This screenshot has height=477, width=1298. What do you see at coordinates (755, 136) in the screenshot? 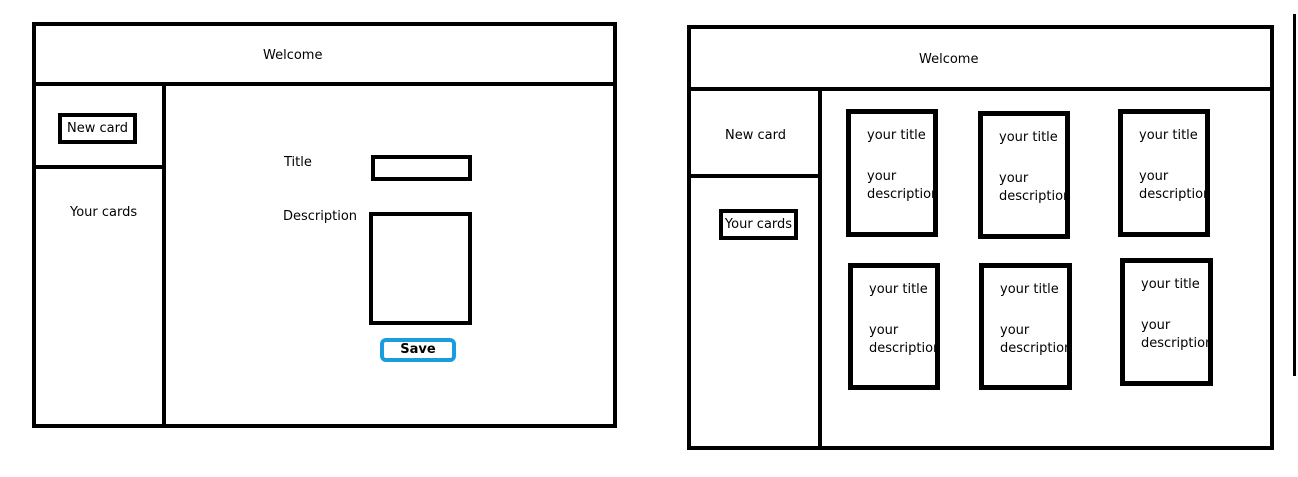
I see `right-new-card-link: New card` at bounding box center [755, 136].